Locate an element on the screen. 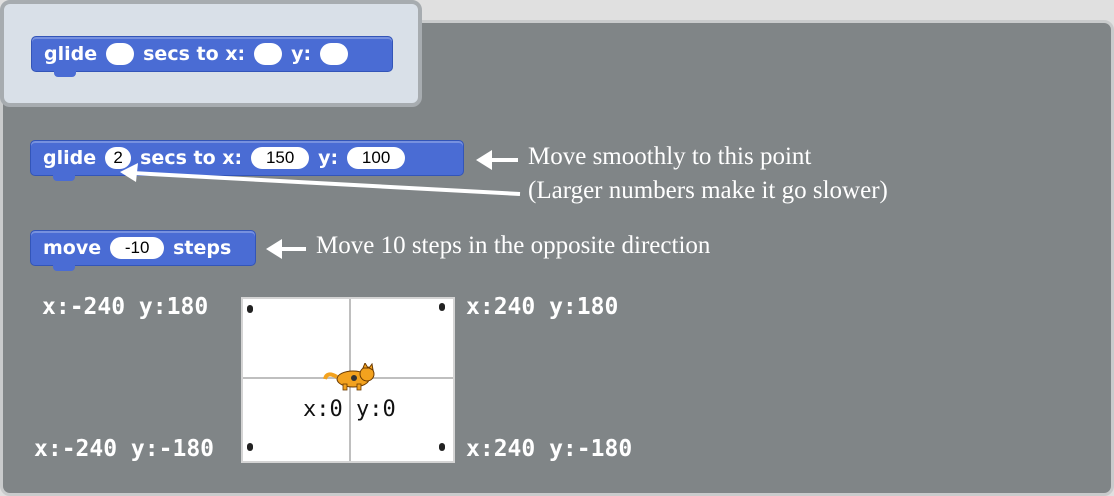  corner-dot-top-left is located at coordinates (250, 309).